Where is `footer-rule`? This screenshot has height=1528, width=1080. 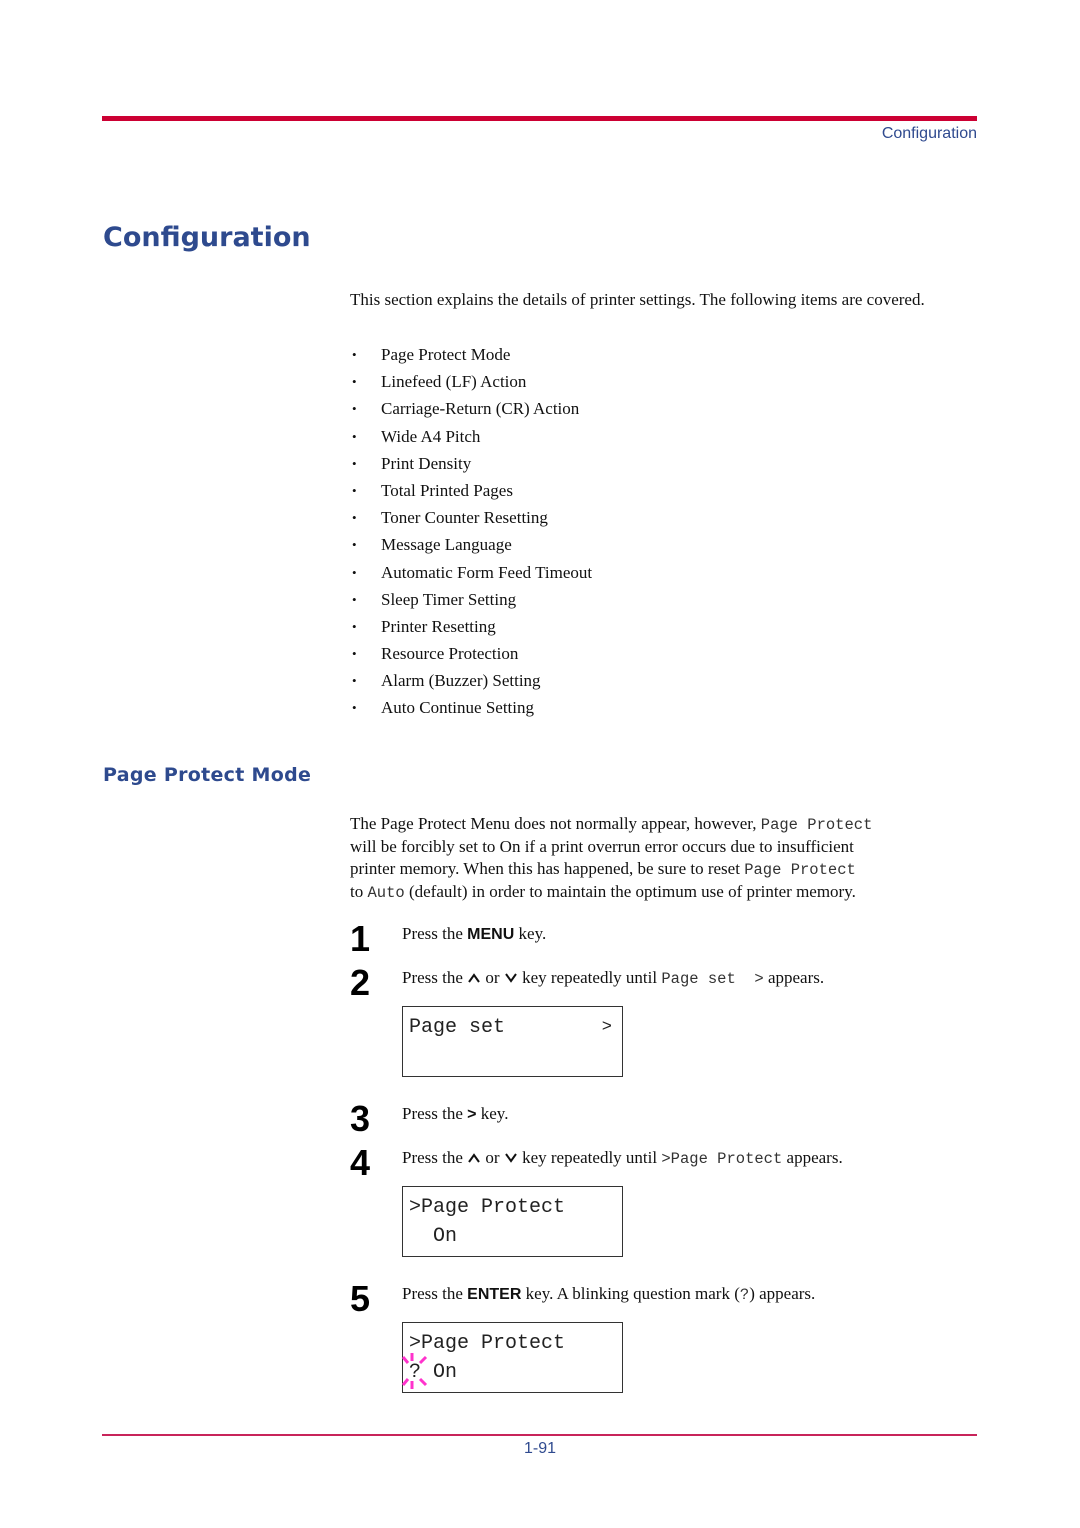
footer-rule is located at coordinates (539, 1435).